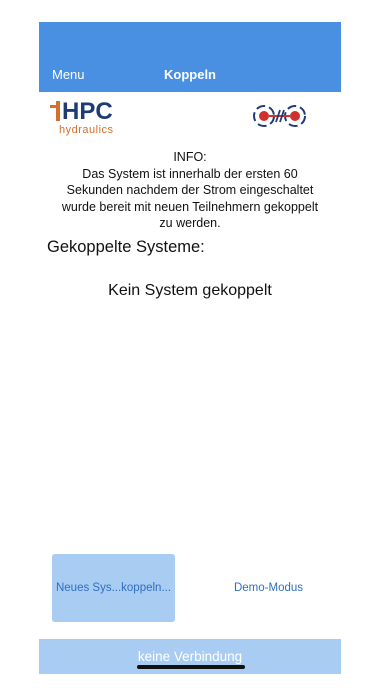 The width and height of the screenshot is (392, 696). What do you see at coordinates (190, 74) in the screenshot?
I see `page-title: Koppeln` at bounding box center [190, 74].